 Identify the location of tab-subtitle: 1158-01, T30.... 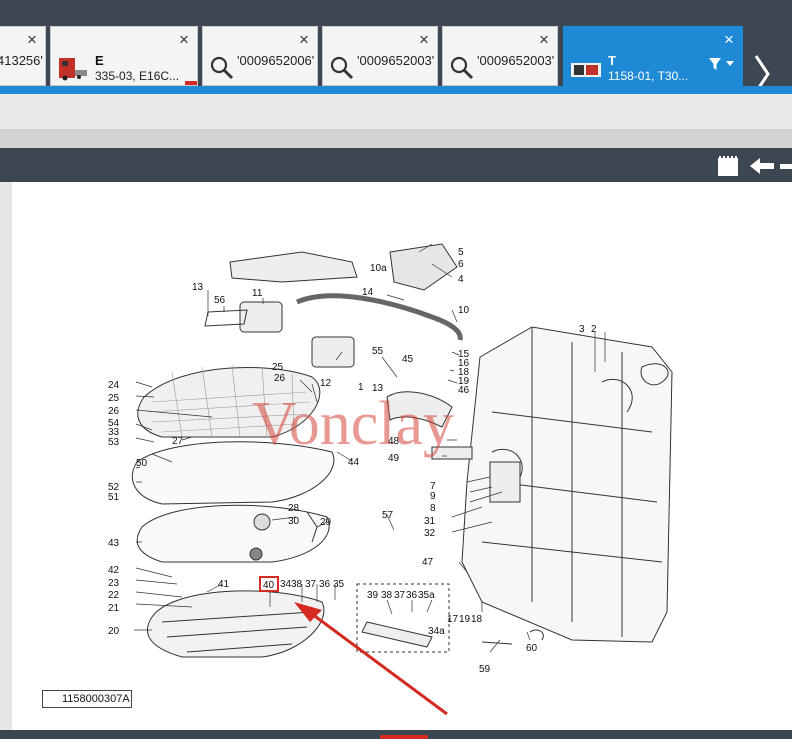
(648, 76).